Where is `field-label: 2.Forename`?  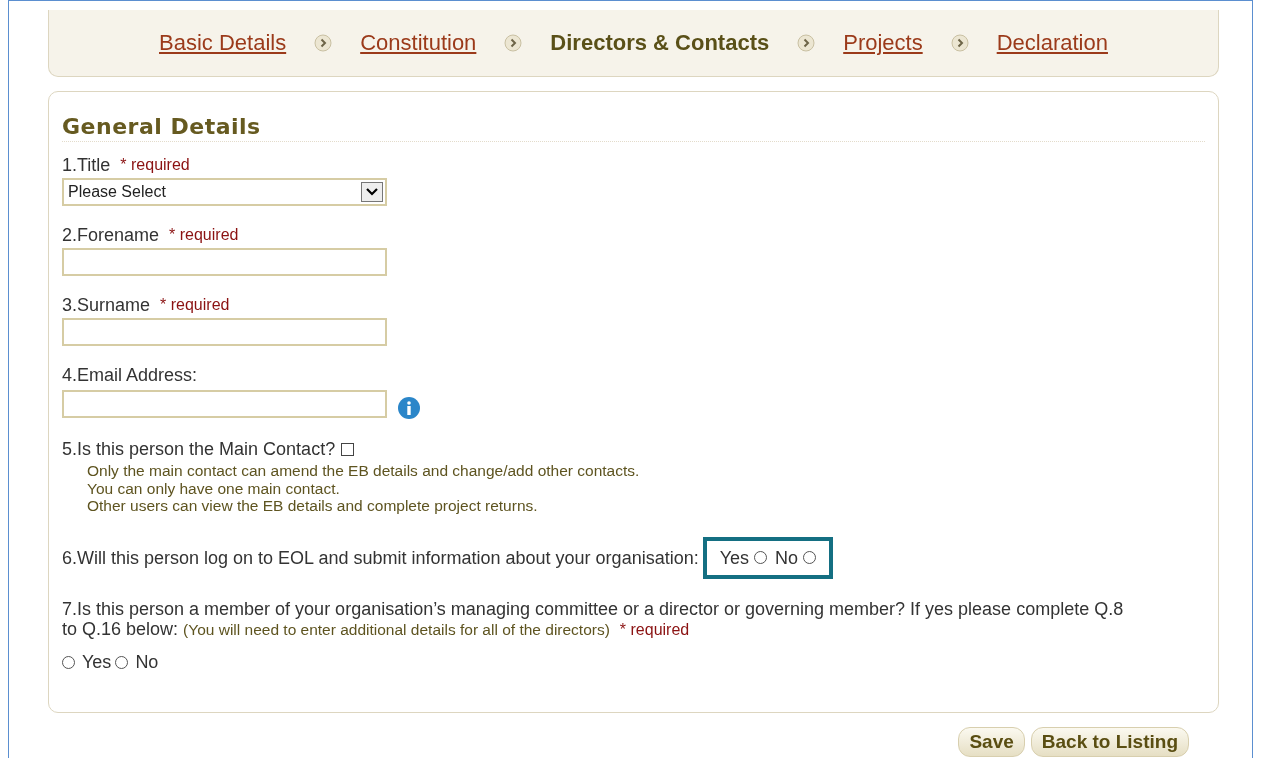
field-label: 2.Forename is located at coordinates (111, 235).